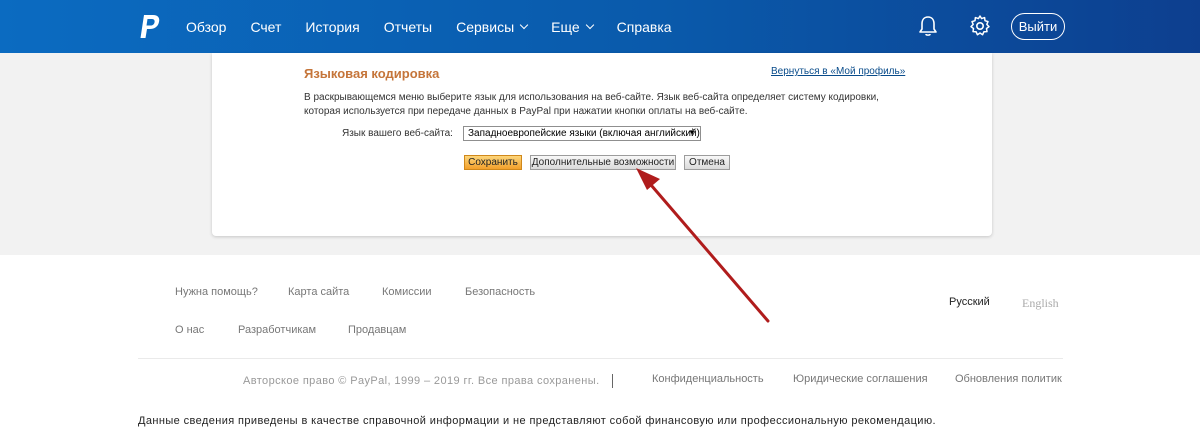  I want to click on footer-link-legal: Юридические соглашения, so click(860, 379).